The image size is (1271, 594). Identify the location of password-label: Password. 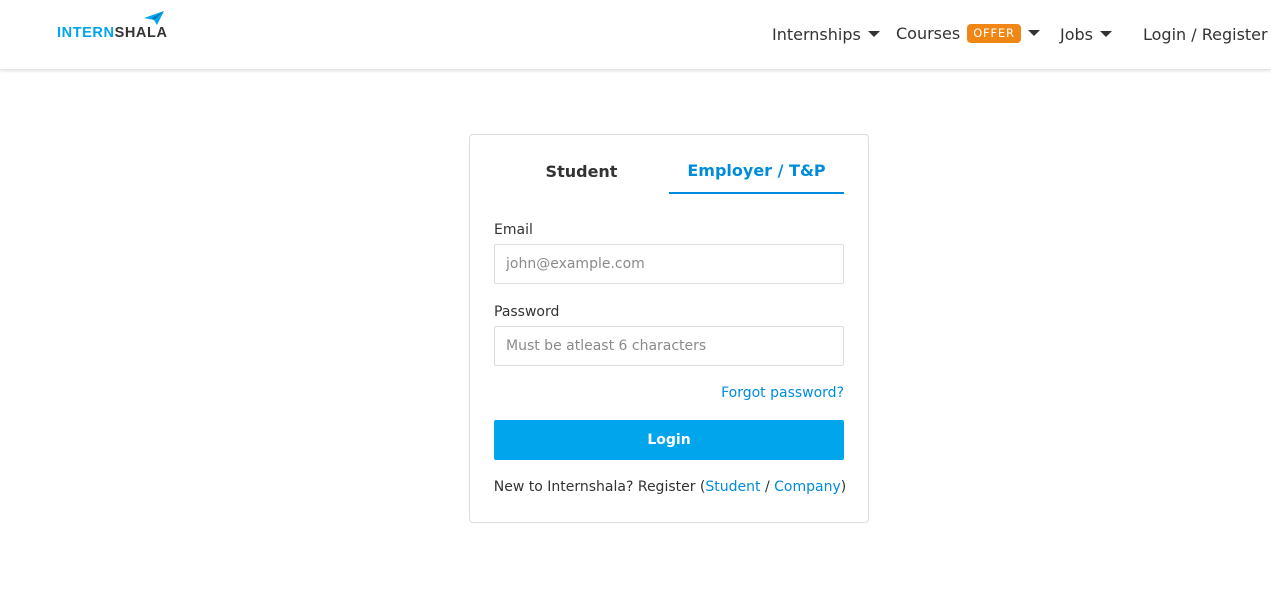
(527, 312).